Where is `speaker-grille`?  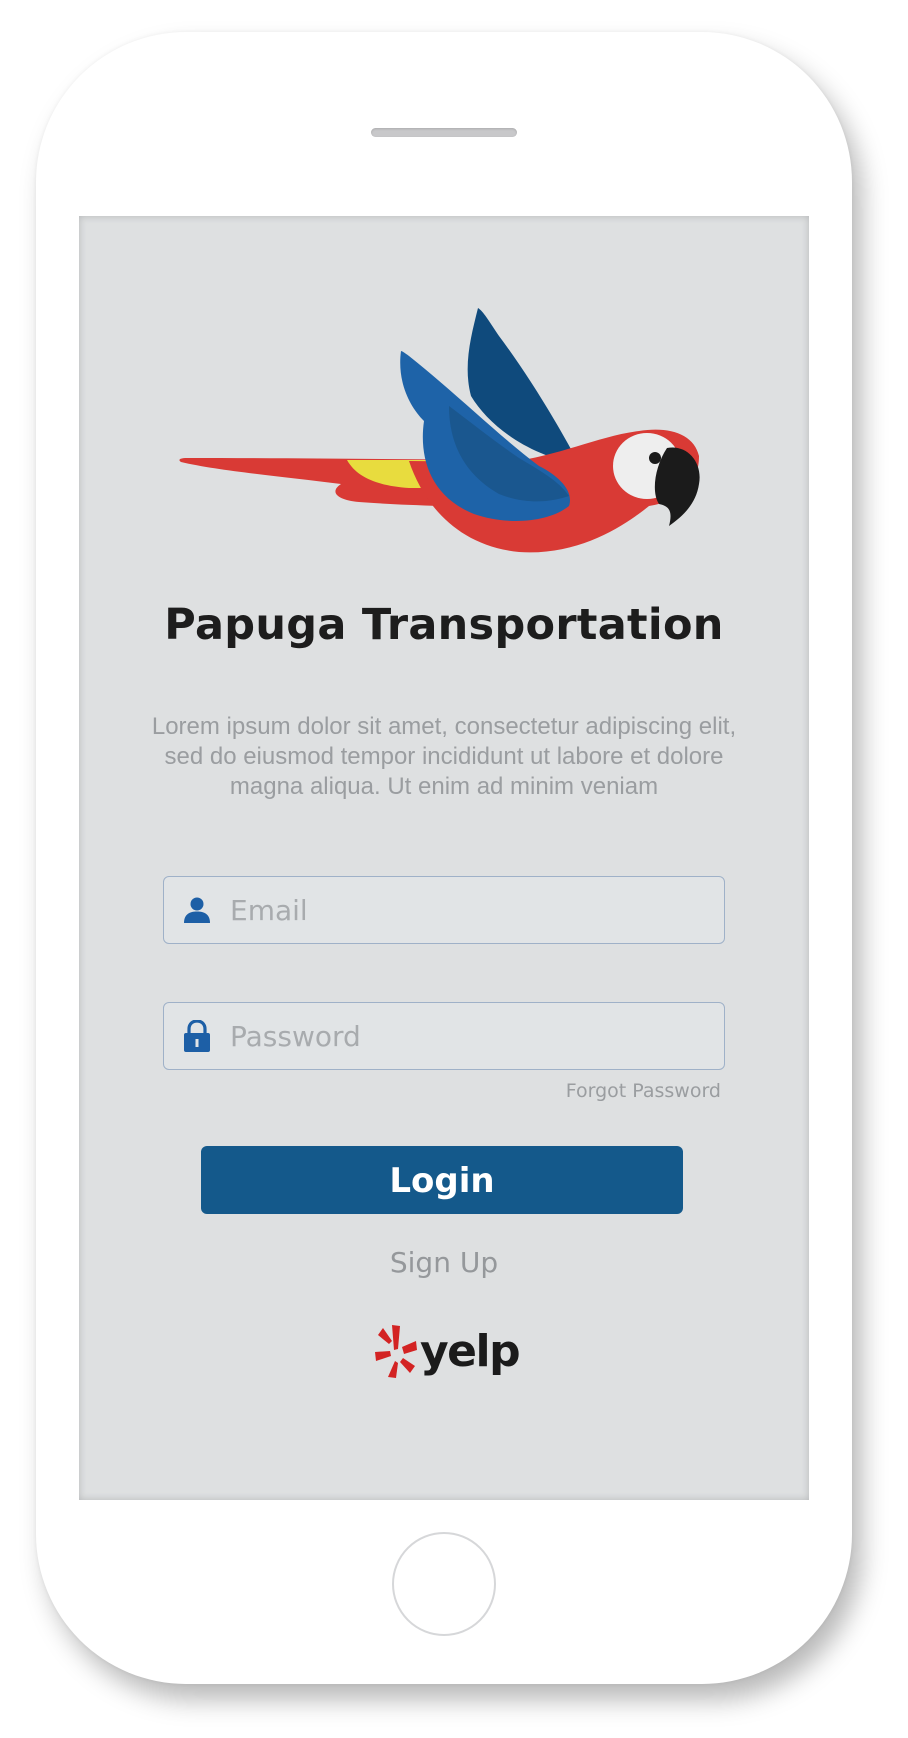
speaker-grille is located at coordinates (444, 132).